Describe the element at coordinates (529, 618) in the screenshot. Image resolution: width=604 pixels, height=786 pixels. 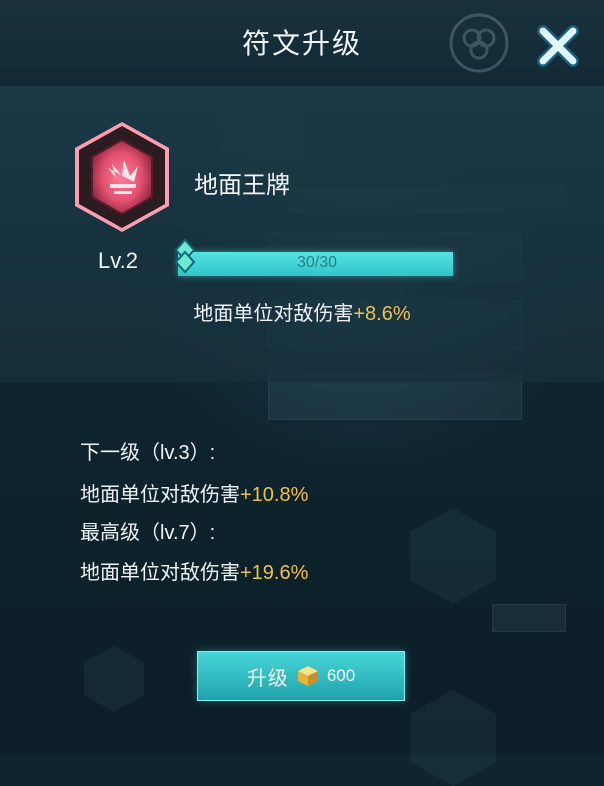
I see `ghost-bar` at that location.